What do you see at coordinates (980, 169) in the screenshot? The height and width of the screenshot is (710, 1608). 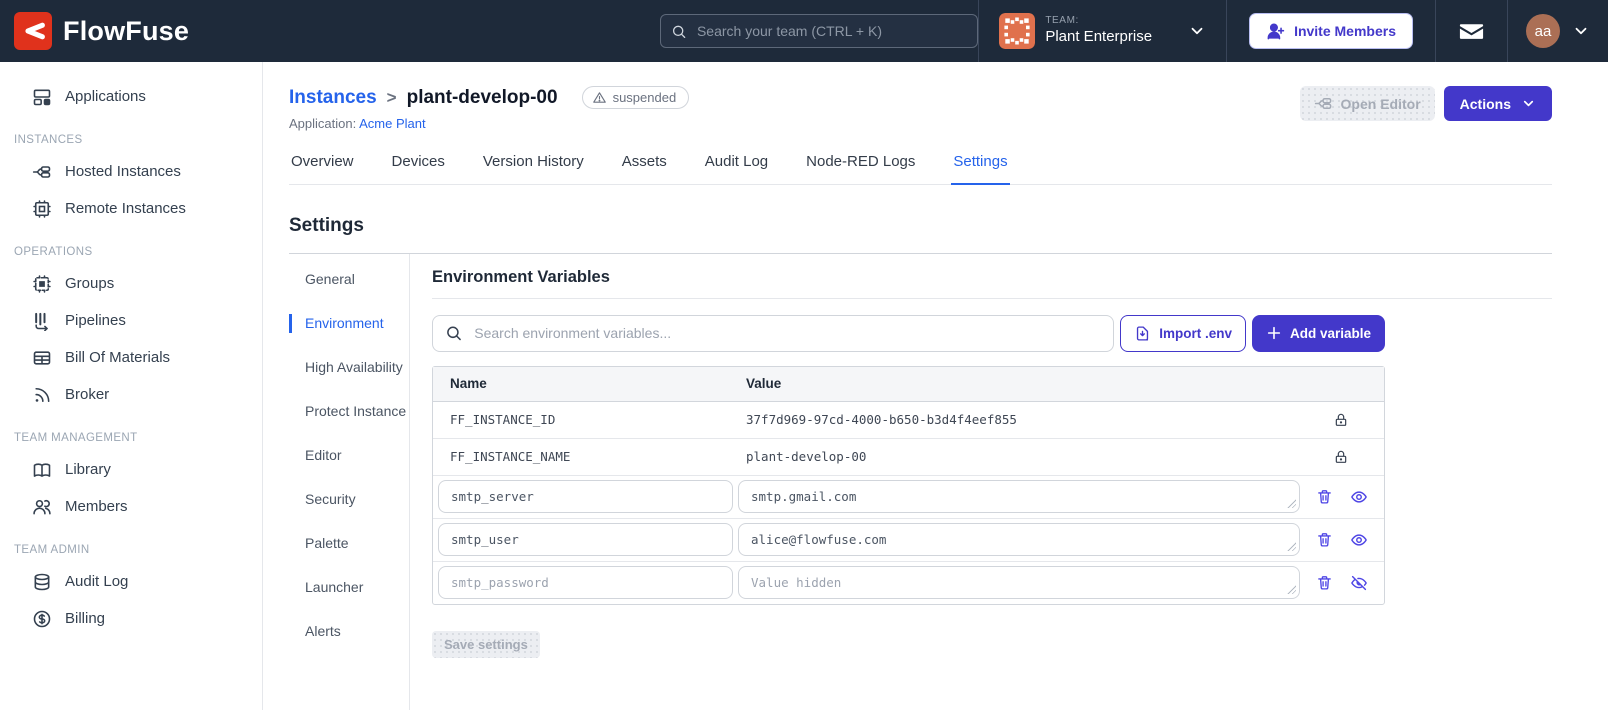 I see `tab-settings: Settings` at bounding box center [980, 169].